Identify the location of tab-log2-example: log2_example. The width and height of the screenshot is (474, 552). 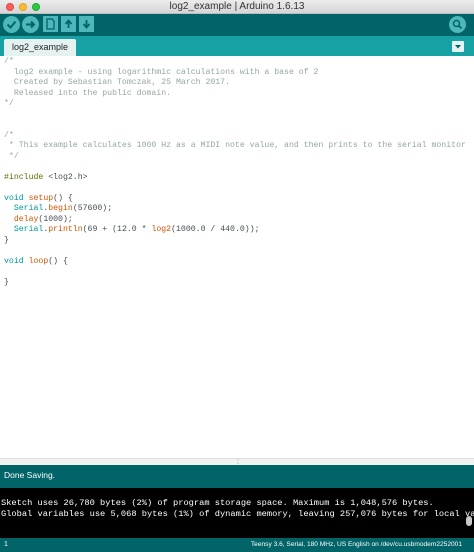
(40, 47).